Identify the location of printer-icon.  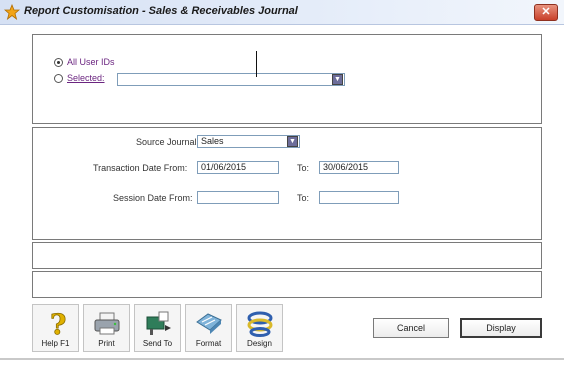
(107, 323).